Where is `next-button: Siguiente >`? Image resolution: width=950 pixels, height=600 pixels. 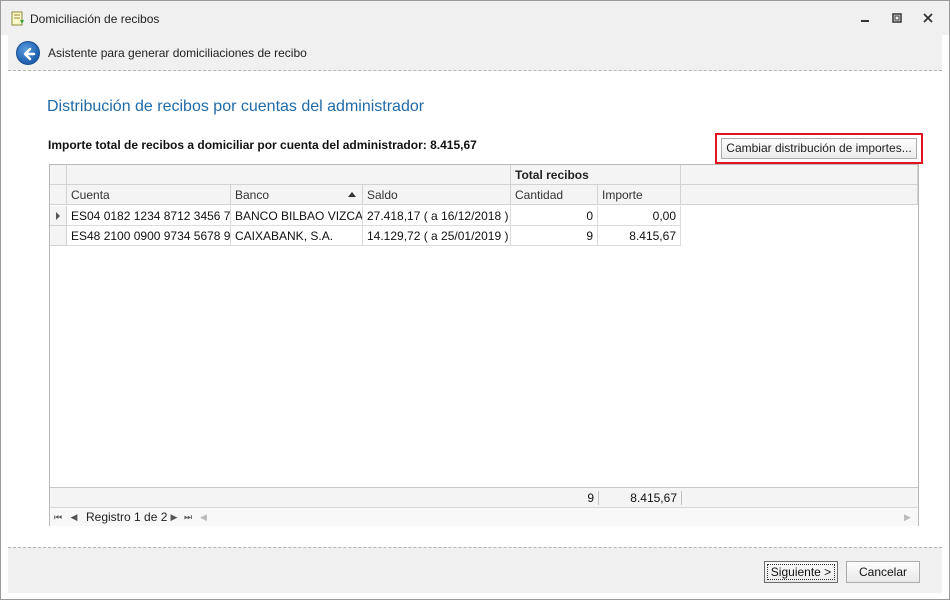
next-button: Siguiente > is located at coordinates (801, 572).